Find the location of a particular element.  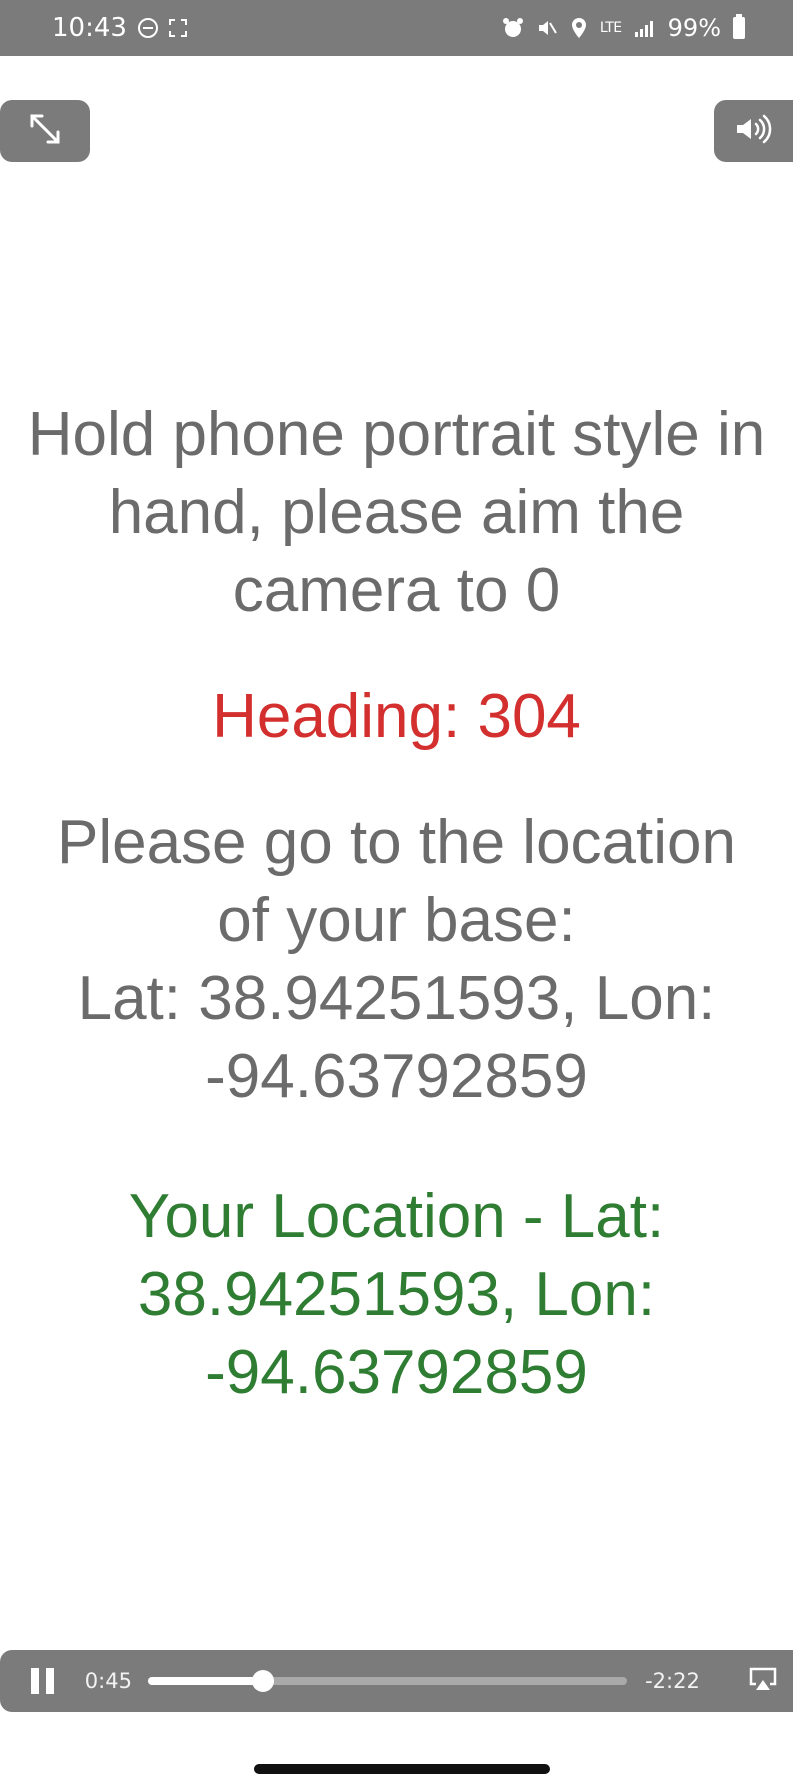

screenshot-icon is located at coordinates (177, 28).